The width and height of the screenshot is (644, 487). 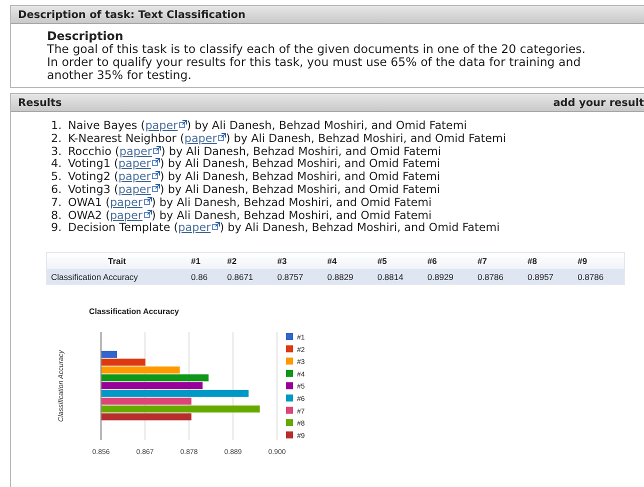 I want to click on column-header: Trait, so click(x=117, y=261).